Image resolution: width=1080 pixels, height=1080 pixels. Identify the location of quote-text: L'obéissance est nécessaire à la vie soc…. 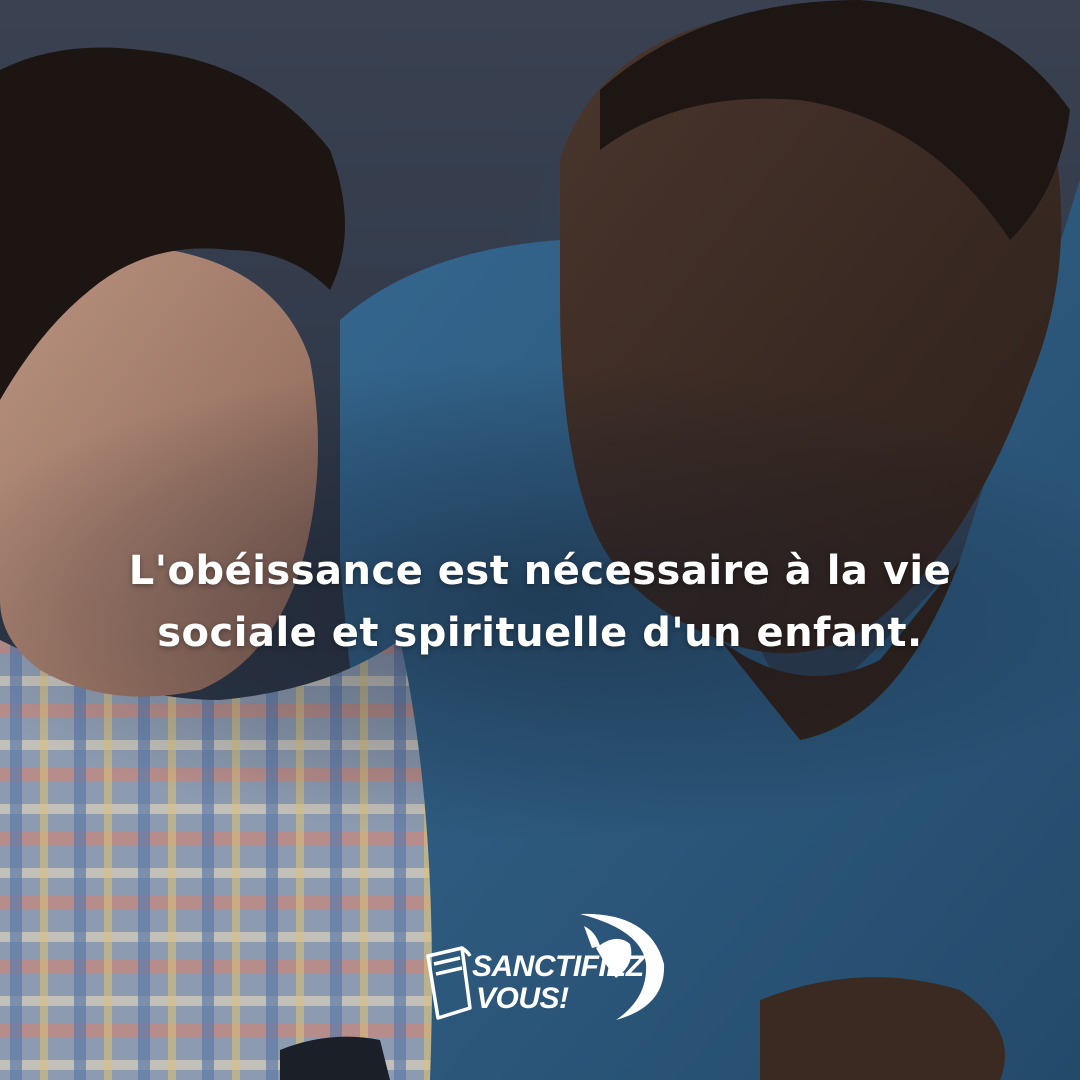
(540, 602).